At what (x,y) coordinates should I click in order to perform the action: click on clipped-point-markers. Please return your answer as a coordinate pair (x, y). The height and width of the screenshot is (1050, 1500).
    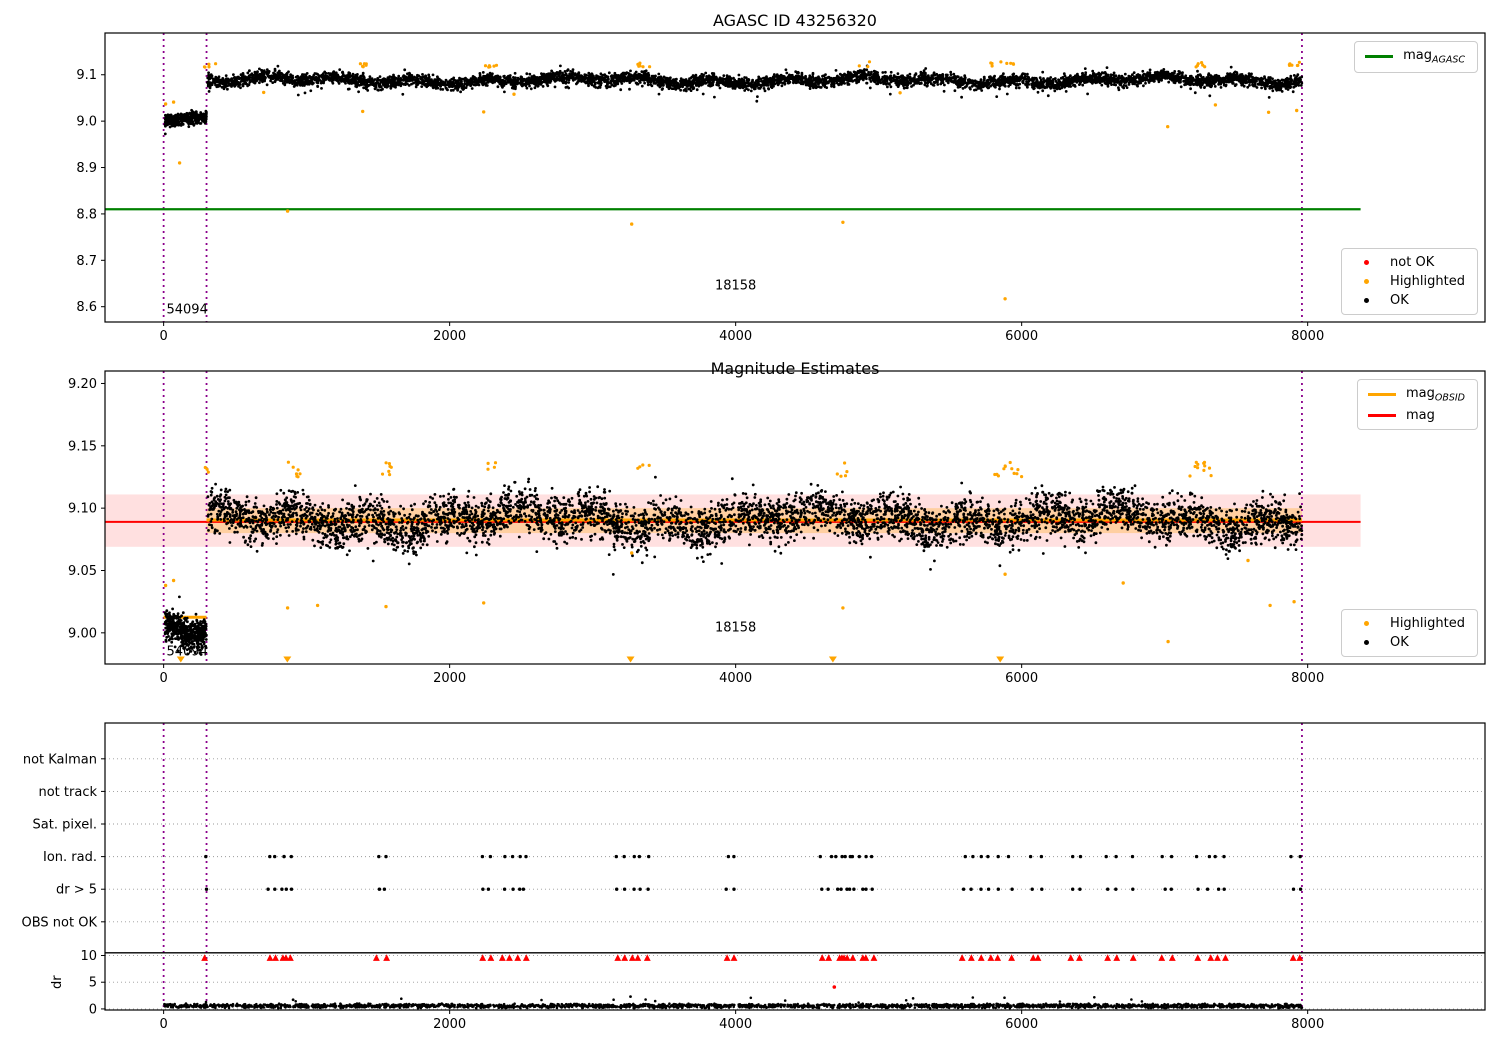
    Looking at the image, I should click on (590, 659).